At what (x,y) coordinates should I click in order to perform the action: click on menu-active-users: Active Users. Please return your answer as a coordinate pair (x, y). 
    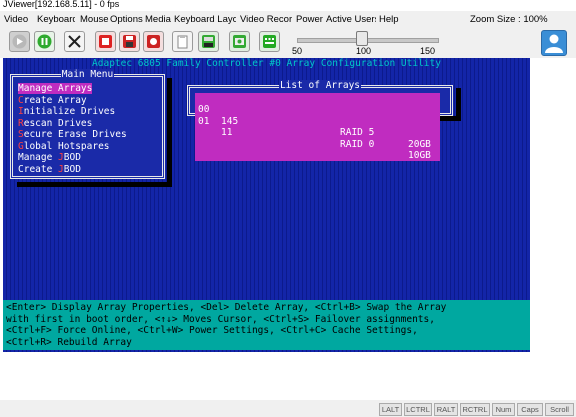
    Looking at the image, I should click on (351, 19).